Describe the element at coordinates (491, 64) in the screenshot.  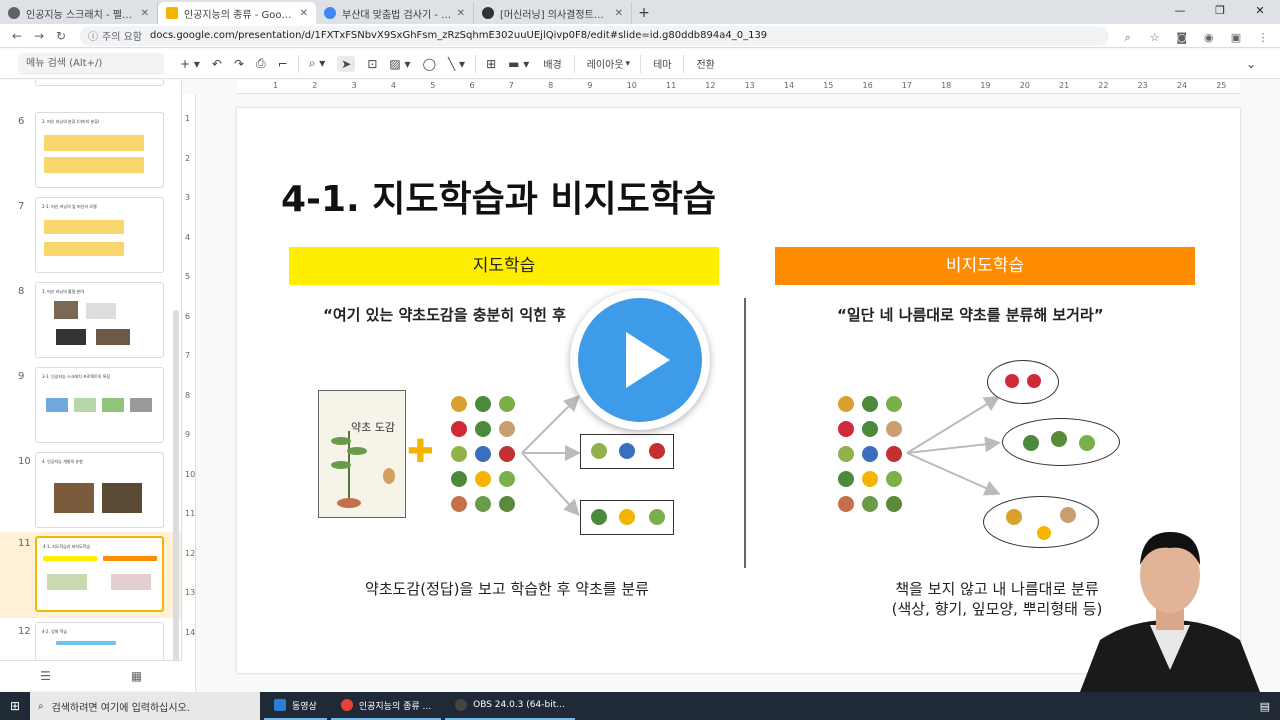
I see `comment-icon: ⊞` at that location.